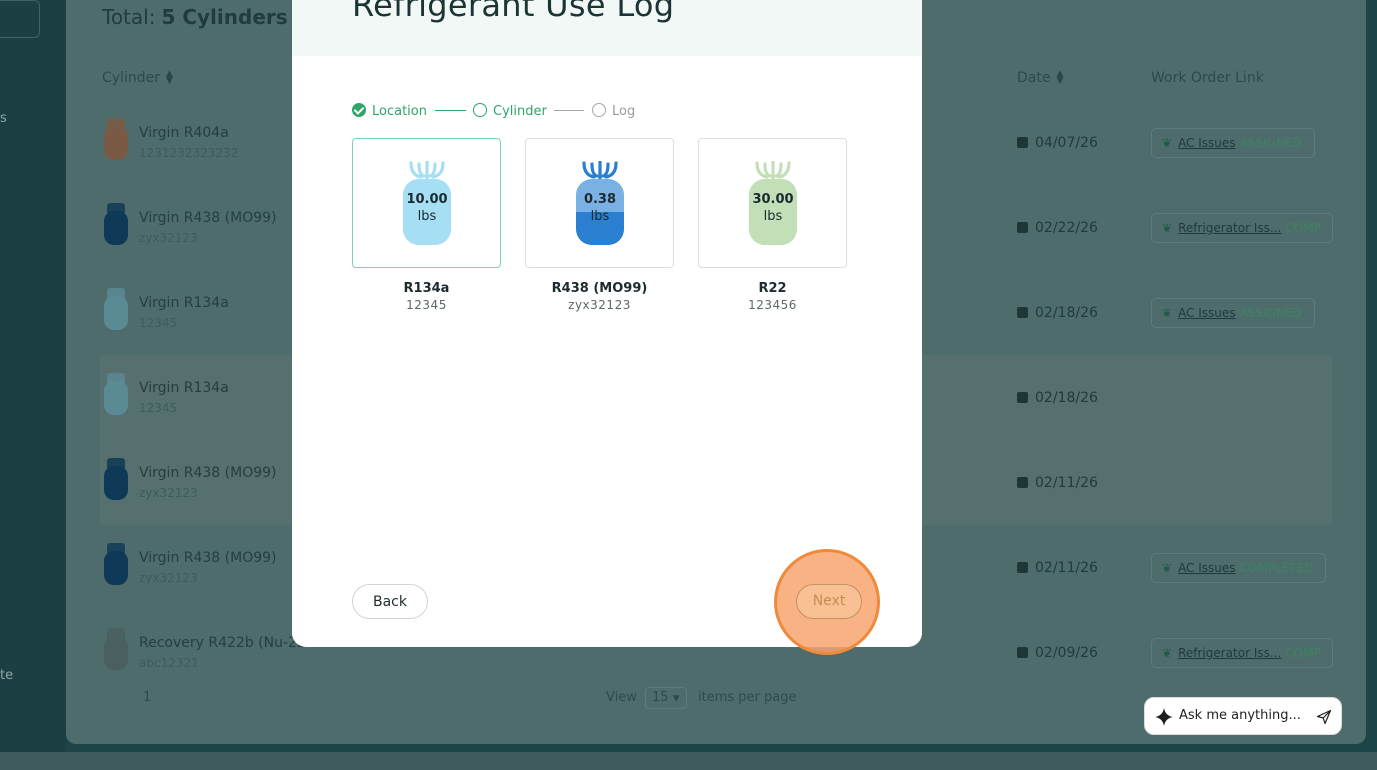 Image resolution: width=1377 pixels, height=770 pixels. Describe the element at coordinates (1164, 717) in the screenshot. I see `sparkle-icon` at that location.